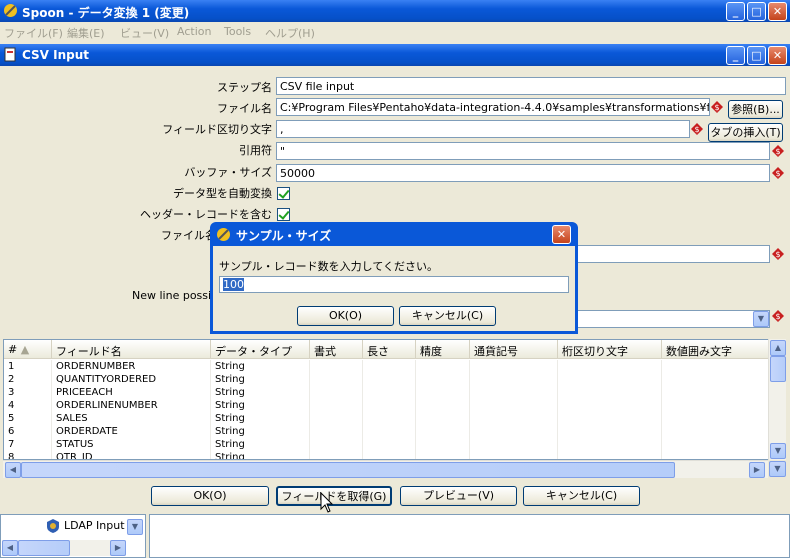 This screenshot has height=558, width=790. What do you see at coordinates (327, 502) in the screenshot?
I see `mouse-cursor-icon` at bounding box center [327, 502].